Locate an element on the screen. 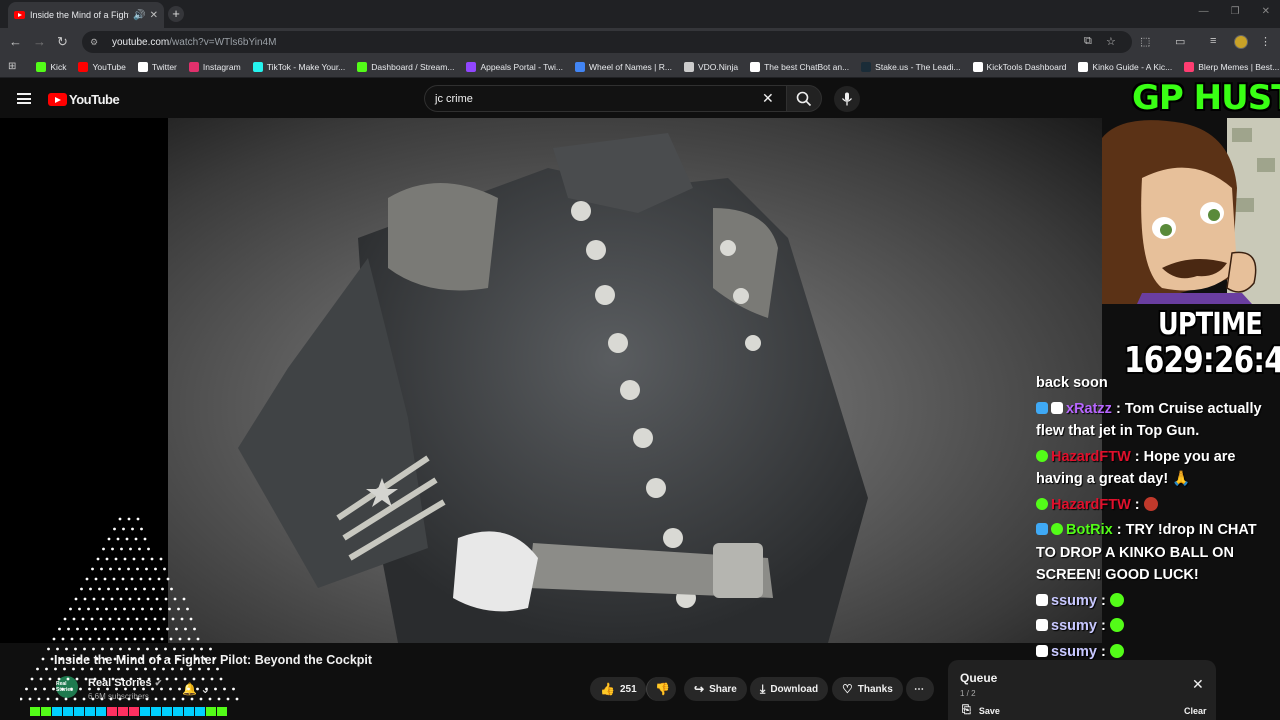  site-info-icon: ⚙ is located at coordinates (95, 42).